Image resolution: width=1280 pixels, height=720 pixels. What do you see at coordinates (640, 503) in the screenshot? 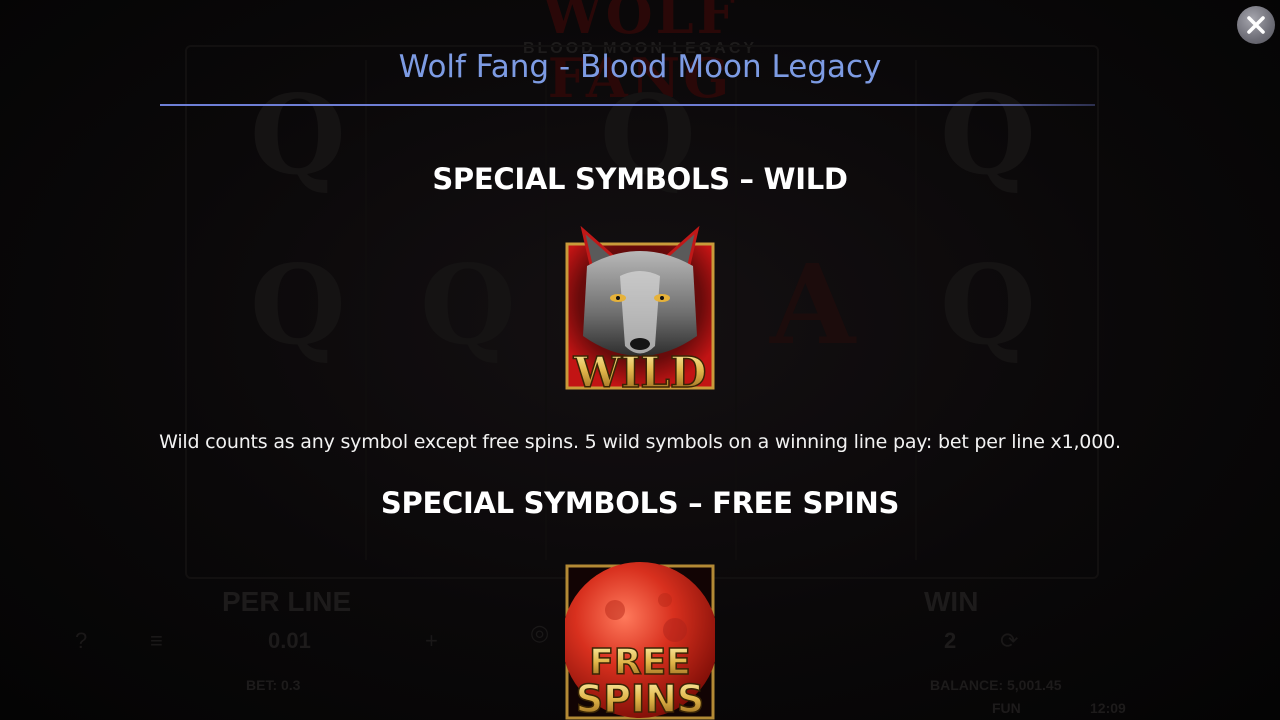
I see `section-heading-free-spins: SPECIAL SYMBOLS – FREE SPINS` at bounding box center [640, 503].